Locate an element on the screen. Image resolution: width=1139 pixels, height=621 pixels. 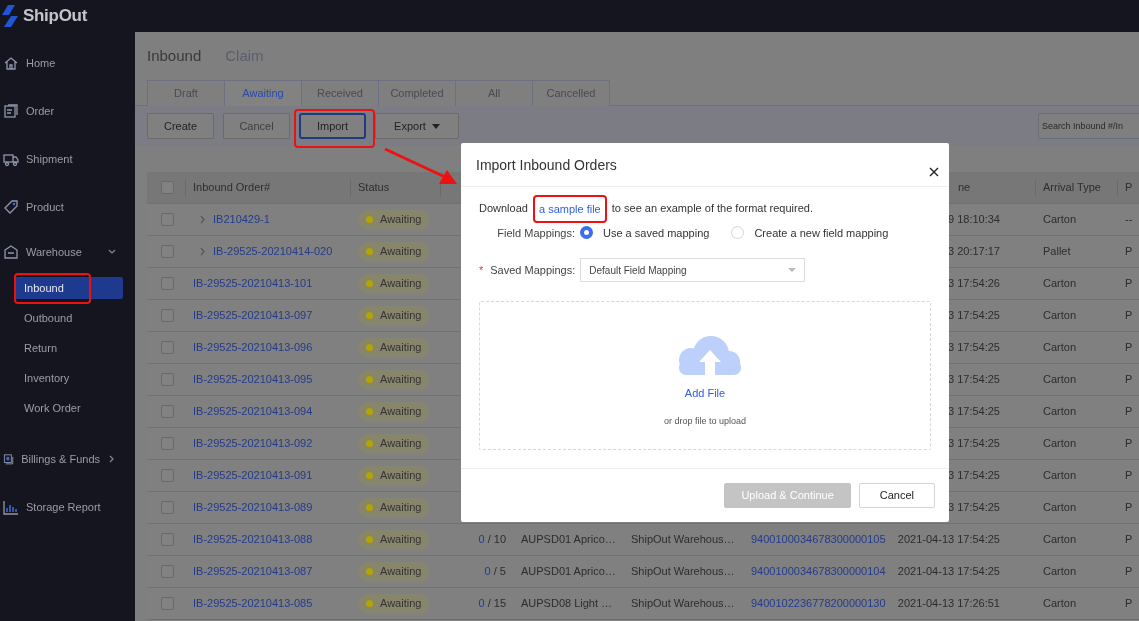
dialog-title: Import Inbound Orders is located at coordinates (546, 165).